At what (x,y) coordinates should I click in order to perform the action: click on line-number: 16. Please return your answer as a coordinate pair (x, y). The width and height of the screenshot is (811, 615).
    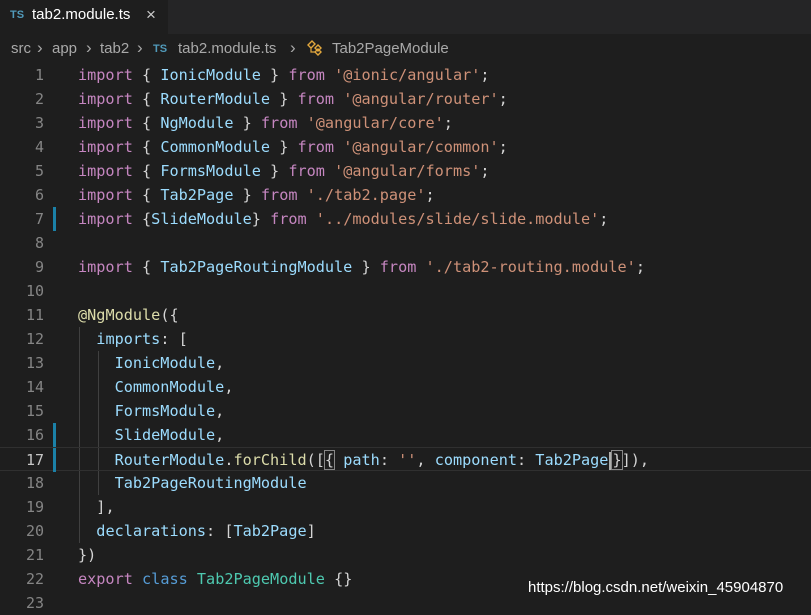
    Looking at the image, I should click on (34, 435).